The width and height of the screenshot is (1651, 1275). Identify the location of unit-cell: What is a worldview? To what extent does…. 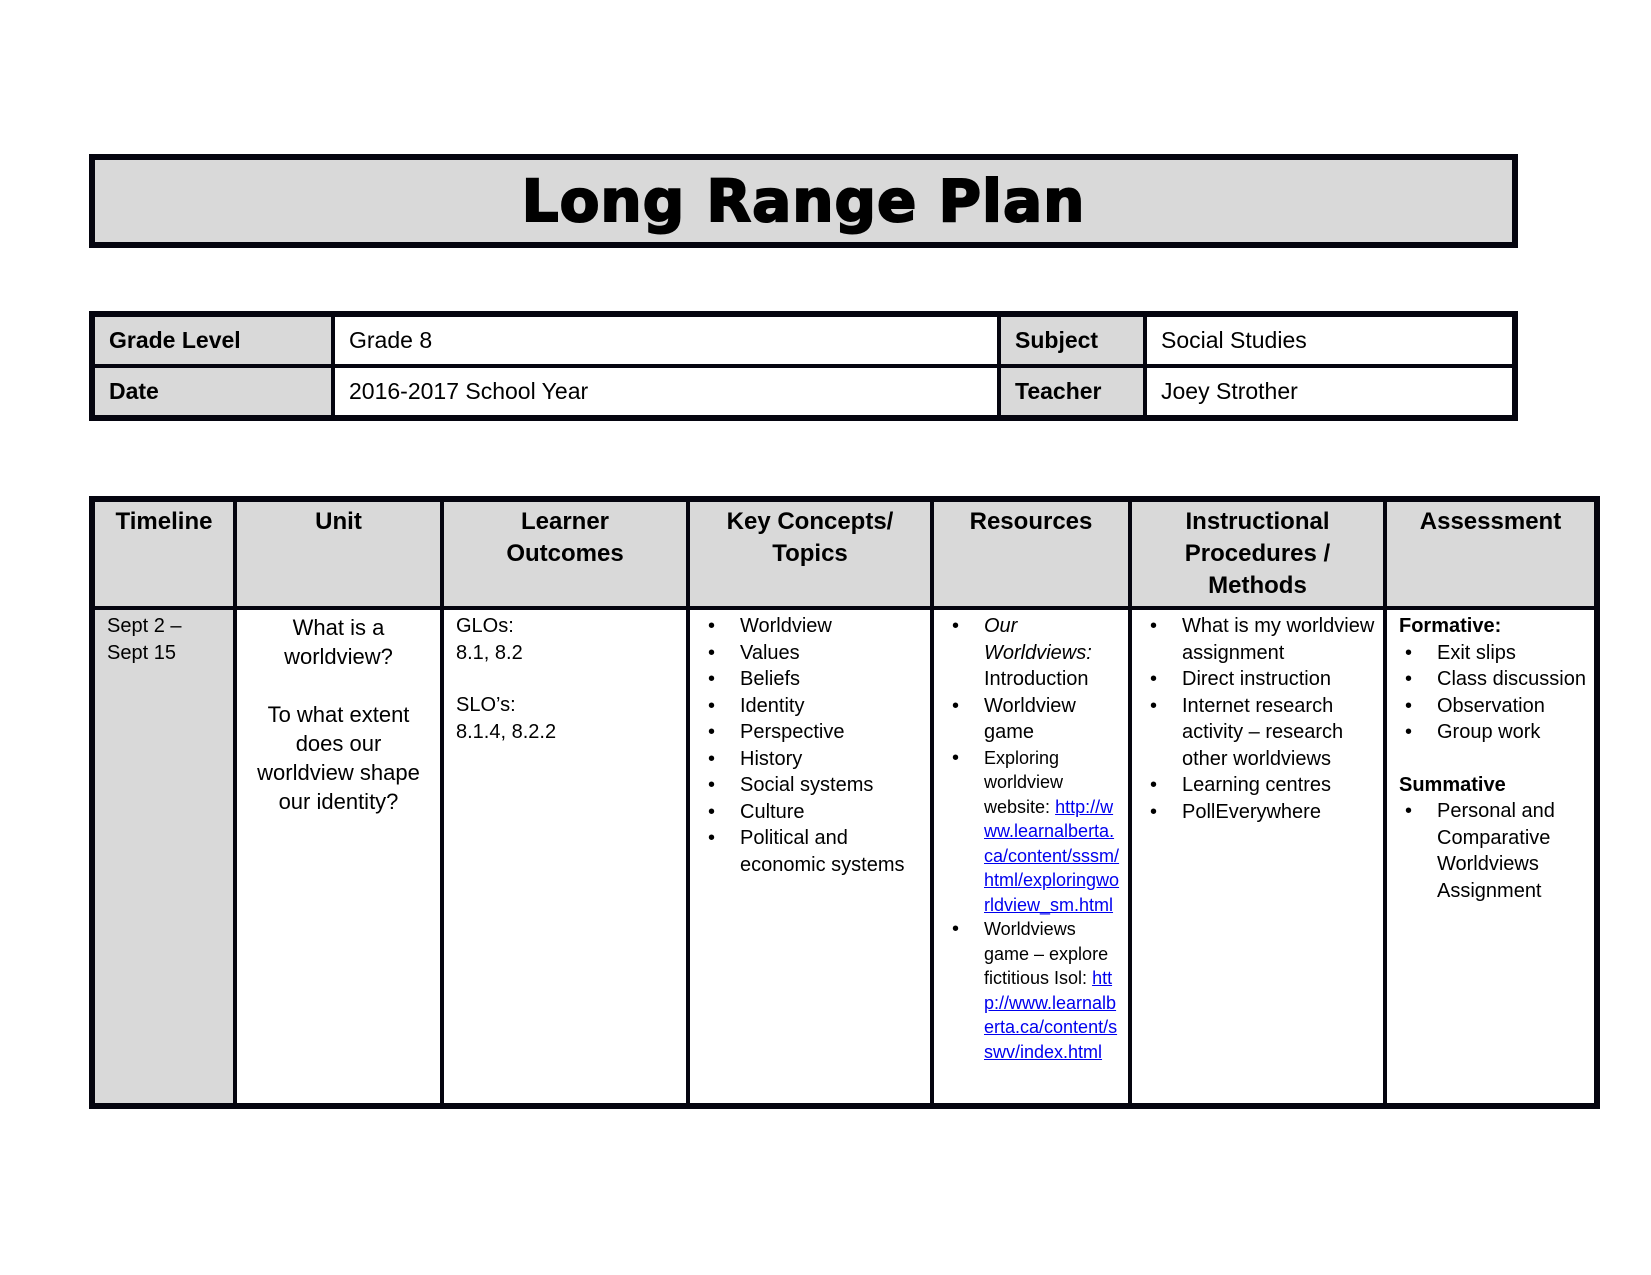
(338, 857).